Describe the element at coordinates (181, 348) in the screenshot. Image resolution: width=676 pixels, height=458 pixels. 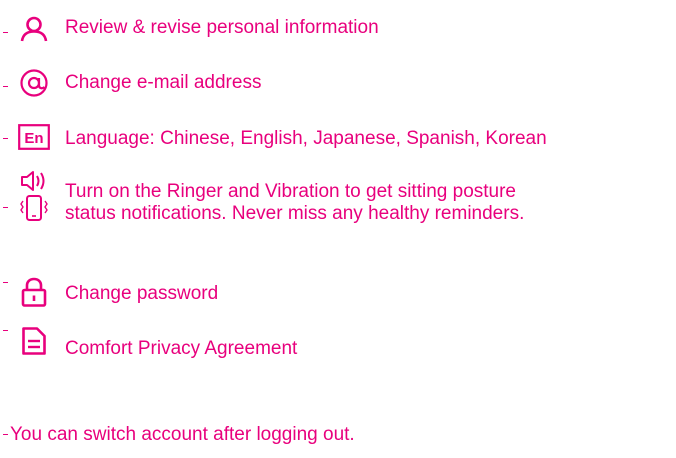
I see `menu-item-label: Comfort Privacy Agreement` at that location.